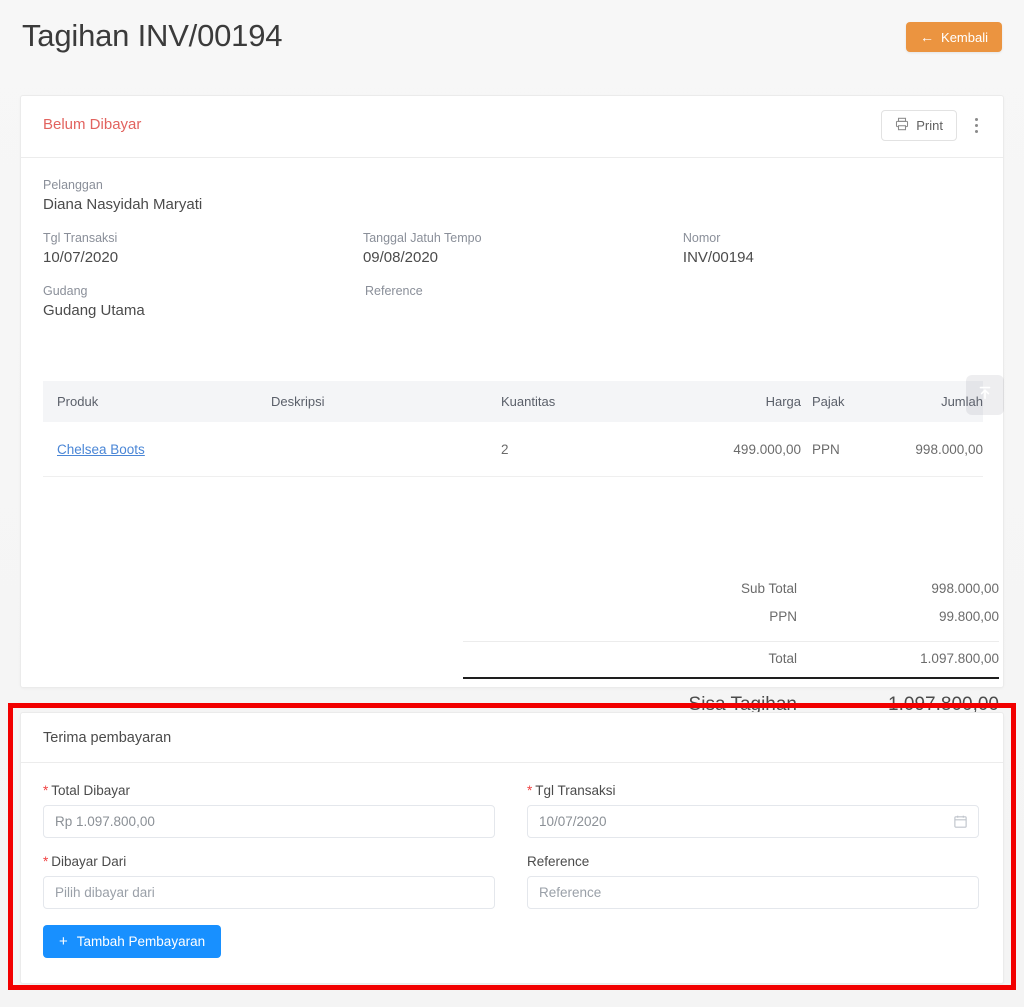 The width and height of the screenshot is (1024, 1007). Describe the element at coordinates (965, 588) in the screenshot. I see `subtotal-value: 998.000,00` at that location.